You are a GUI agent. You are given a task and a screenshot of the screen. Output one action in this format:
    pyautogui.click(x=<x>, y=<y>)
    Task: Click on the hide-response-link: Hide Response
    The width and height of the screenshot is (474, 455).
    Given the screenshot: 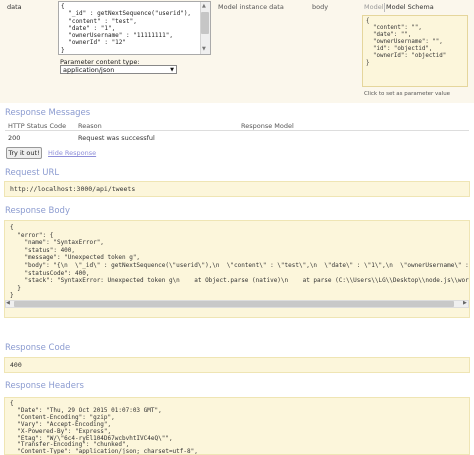 What is the action you would take?
    pyautogui.click(x=72, y=153)
    